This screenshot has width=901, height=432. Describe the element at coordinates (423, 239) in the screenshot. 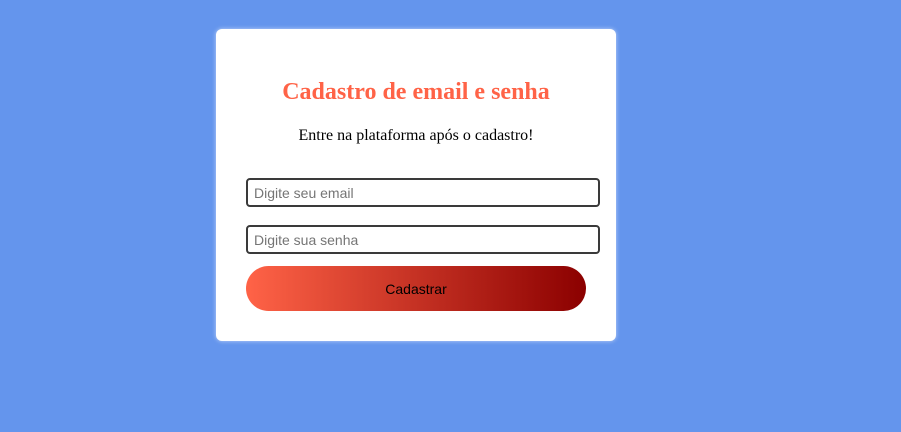

I see `password-field` at that location.